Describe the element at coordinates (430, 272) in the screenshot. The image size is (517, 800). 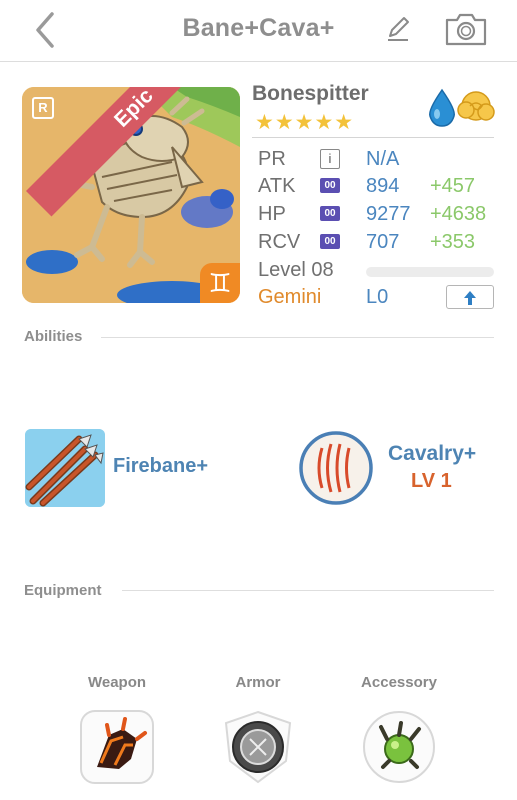
I see `level-progress-bar` at that location.